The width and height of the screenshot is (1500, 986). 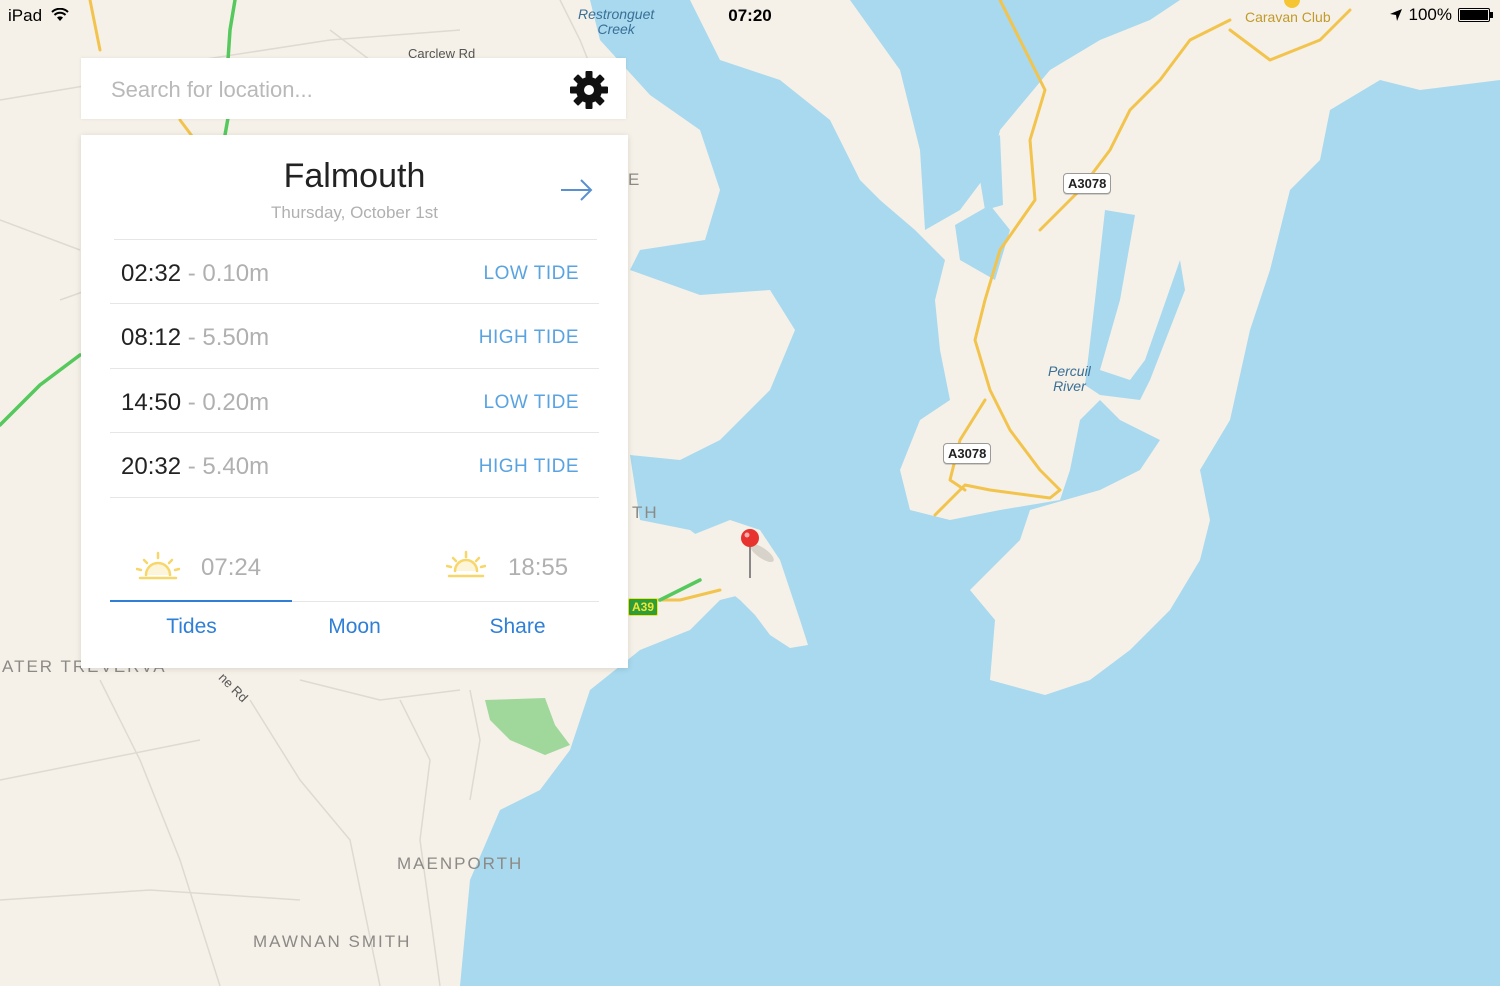 I want to click on status-time: 07:20, so click(x=750, y=15).